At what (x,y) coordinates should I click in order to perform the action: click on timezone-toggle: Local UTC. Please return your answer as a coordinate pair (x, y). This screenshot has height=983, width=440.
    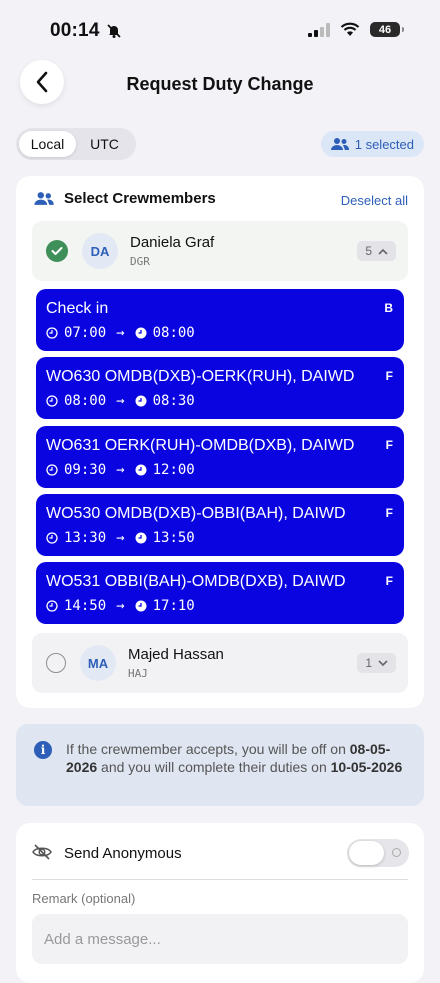
    Looking at the image, I should click on (76, 144).